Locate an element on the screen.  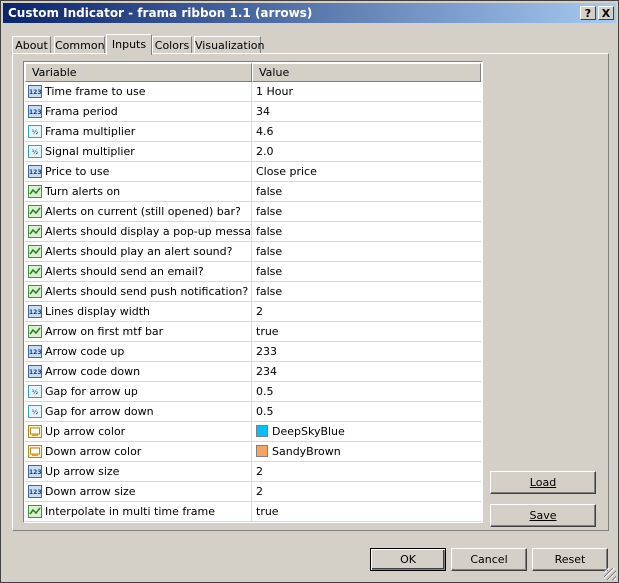
table-row: 123 Down arrow size 2 is located at coordinates (253, 492).